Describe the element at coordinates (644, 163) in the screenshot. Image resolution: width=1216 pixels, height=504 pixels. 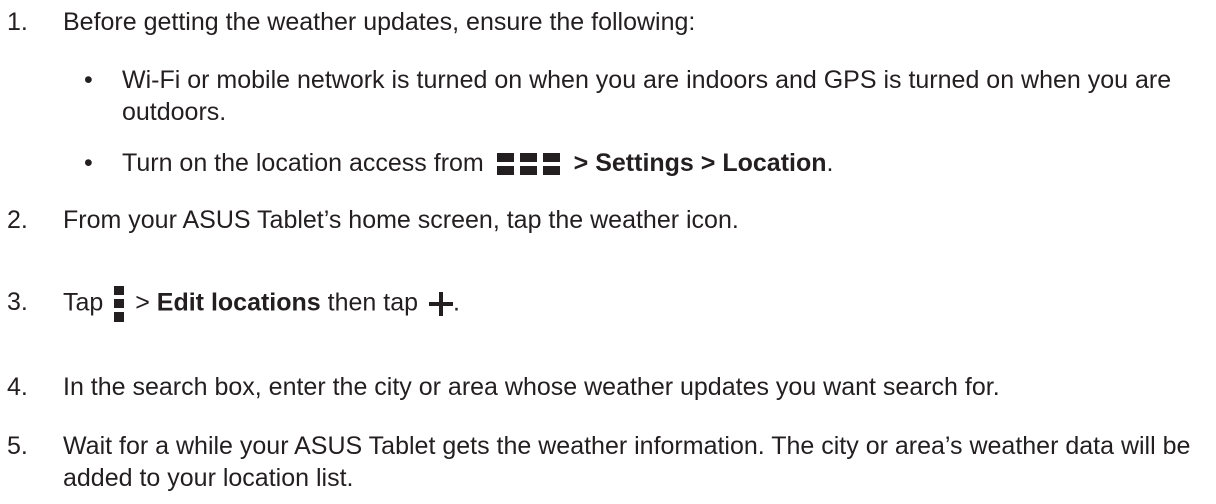
I see `settings-label: Settings` at that location.